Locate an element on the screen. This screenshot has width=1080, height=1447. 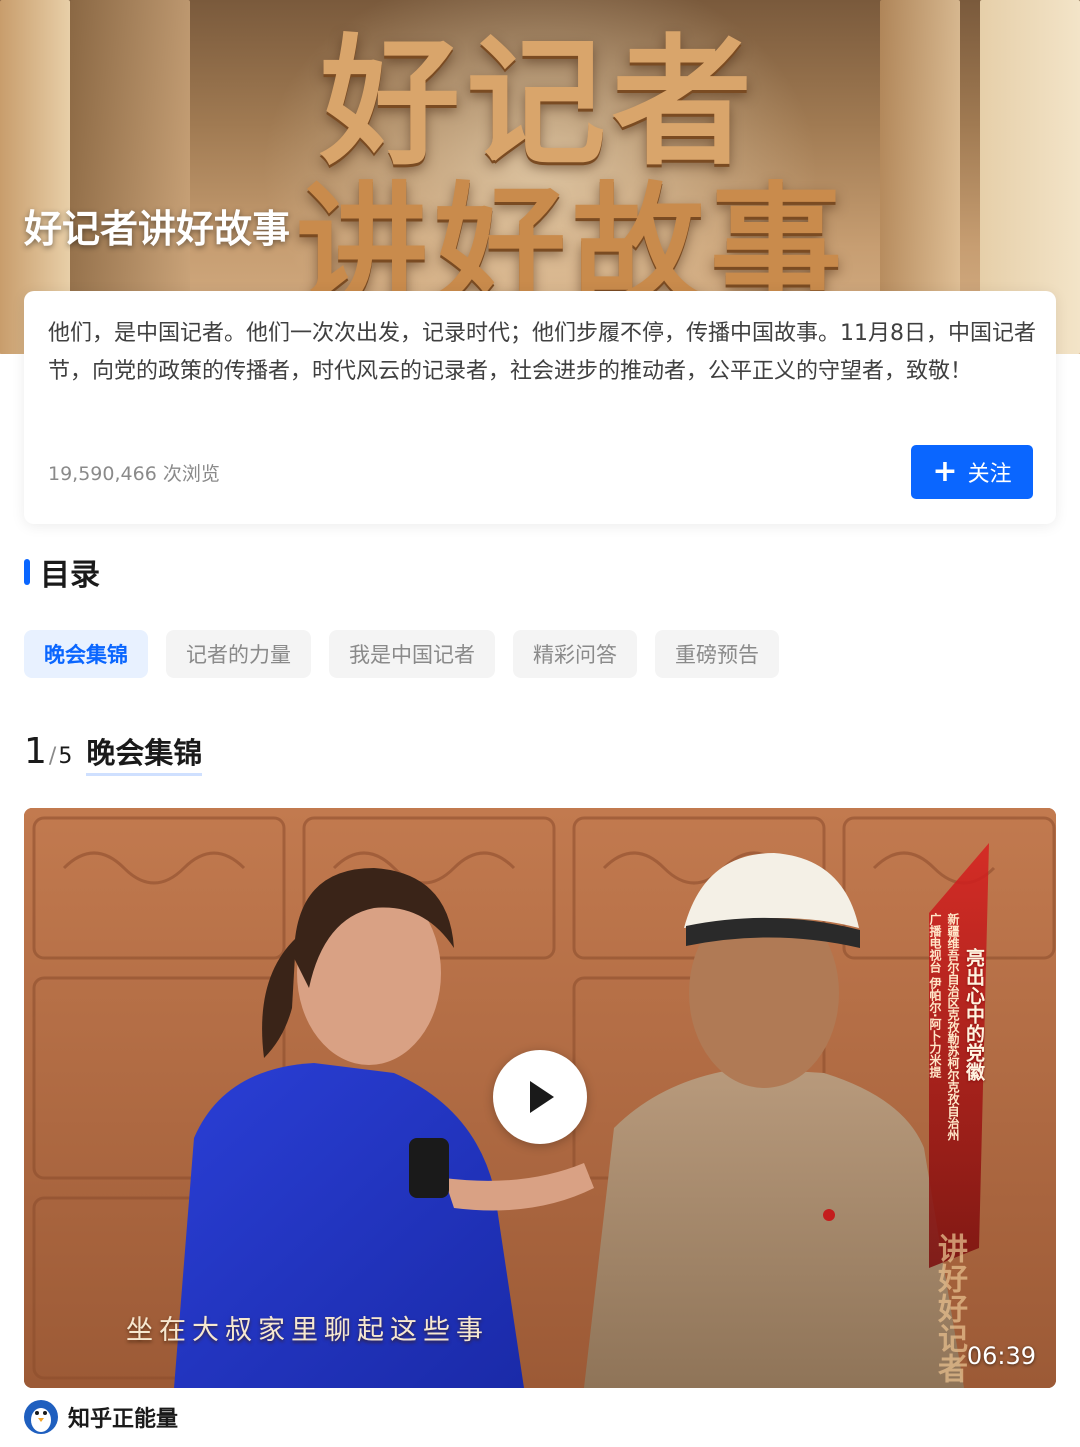
video-author: 知乎正能量 is located at coordinates (101, 1417).